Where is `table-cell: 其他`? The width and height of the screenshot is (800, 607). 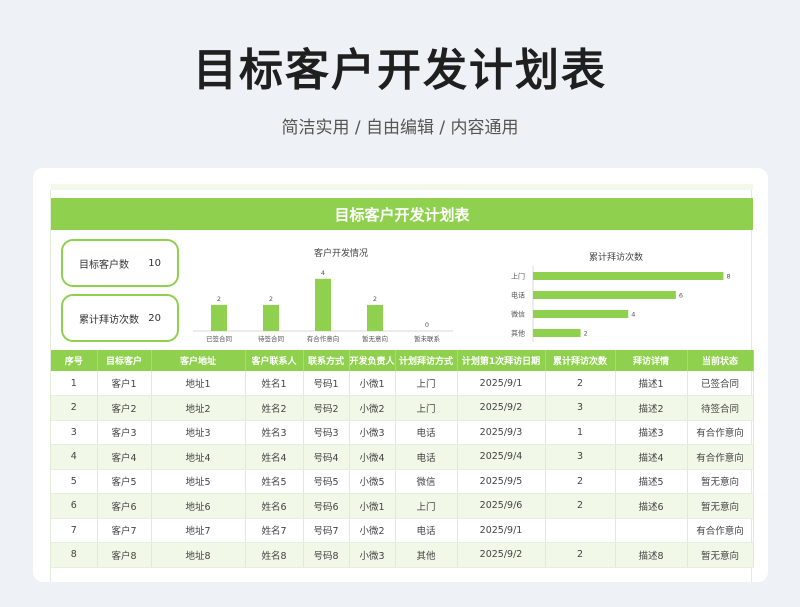
table-cell: 其他 is located at coordinates (426, 555).